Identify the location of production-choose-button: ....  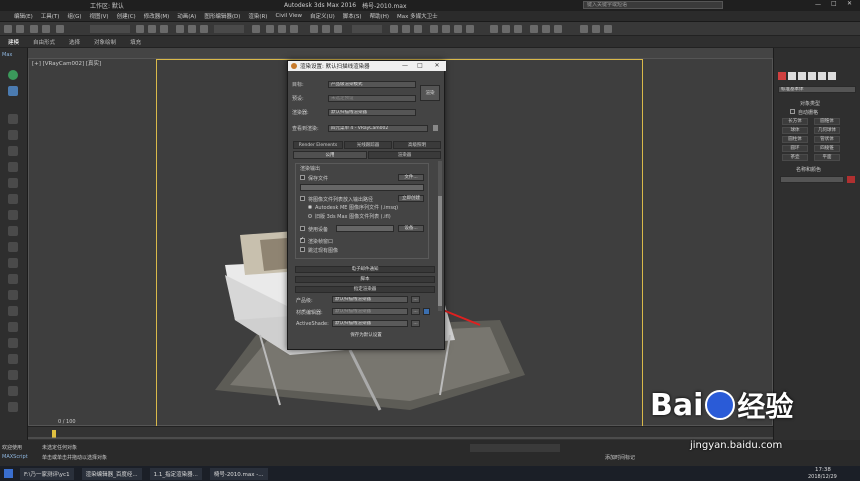
(415, 299).